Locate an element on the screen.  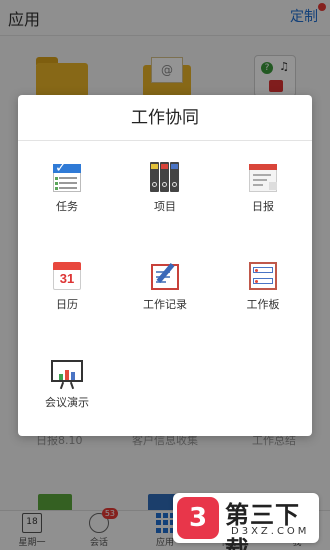
work-record-icon is located at coordinates (165, 275).